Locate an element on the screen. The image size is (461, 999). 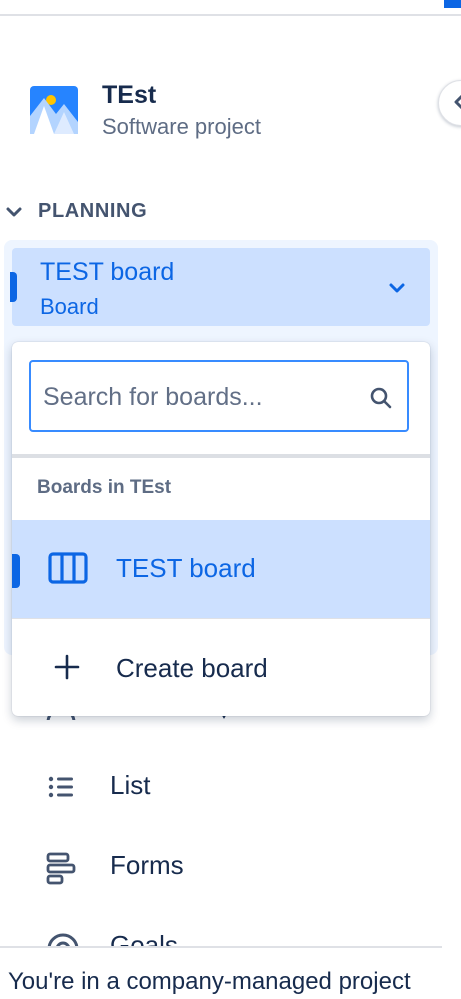
forms-icon is located at coordinates (61, 868).